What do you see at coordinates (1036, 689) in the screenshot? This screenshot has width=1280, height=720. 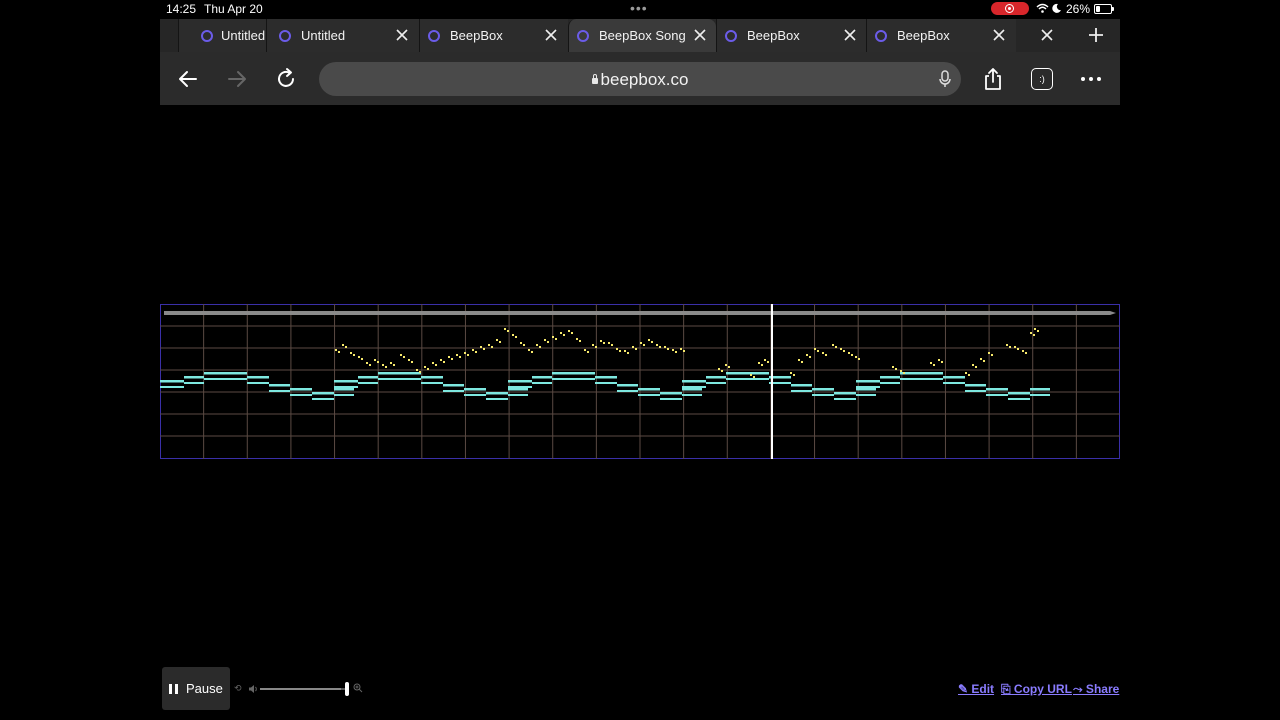 I see `copy-url-link: ⎘ Copy URL` at bounding box center [1036, 689].